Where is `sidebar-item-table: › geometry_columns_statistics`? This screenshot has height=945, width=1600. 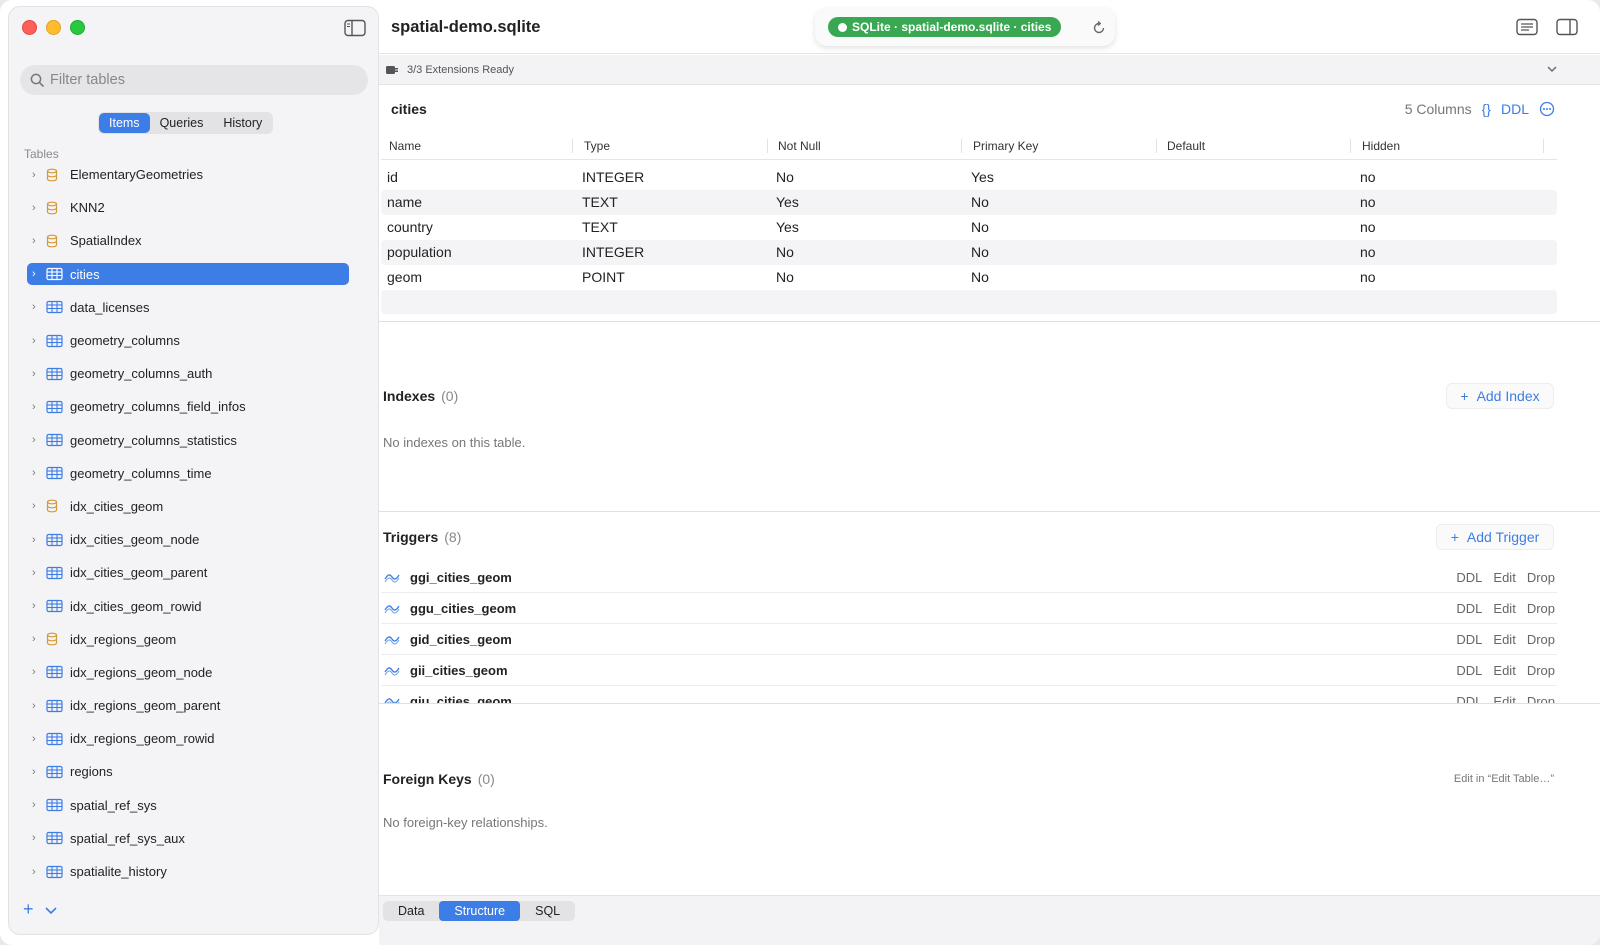 sidebar-item-table: › geometry_columns_statistics is located at coordinates (189, 440).